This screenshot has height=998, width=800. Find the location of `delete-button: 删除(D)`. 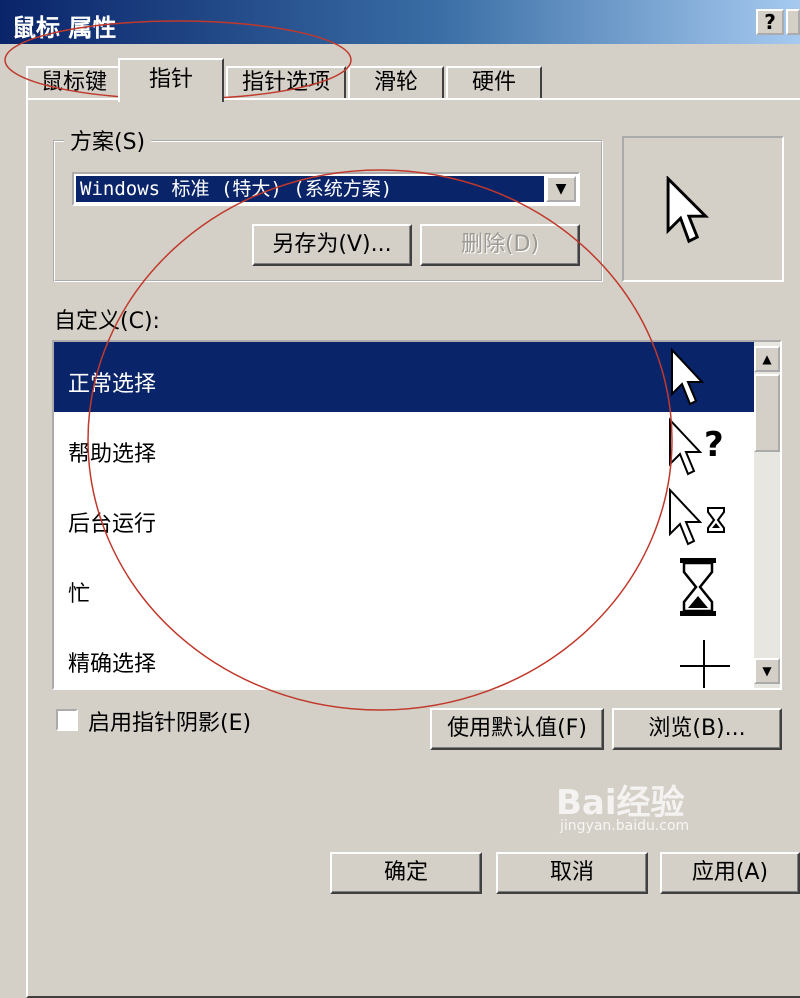

delete-button: 删除(D) is located at coordinates (500, 245).